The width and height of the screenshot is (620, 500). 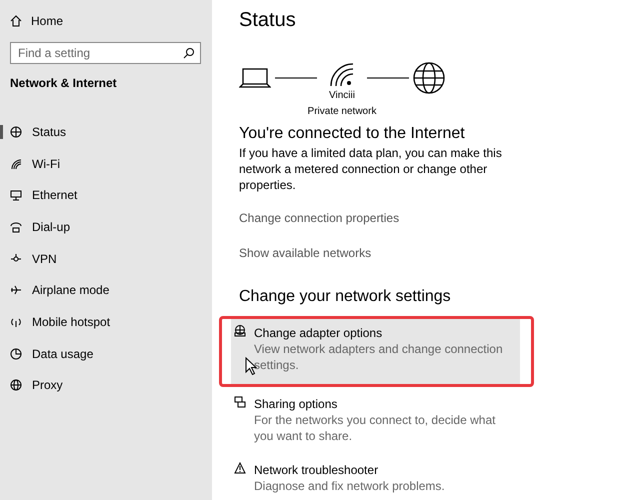 What do you see at coordinates (189, 53) in the screenshot?
I see `search-icon` at bounding box center [189, 53].